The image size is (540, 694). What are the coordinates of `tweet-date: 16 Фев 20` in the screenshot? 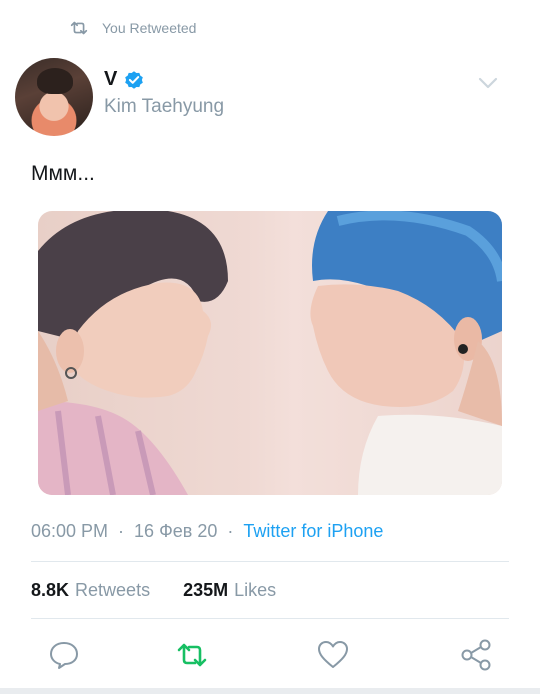 It's located at (176, 531).